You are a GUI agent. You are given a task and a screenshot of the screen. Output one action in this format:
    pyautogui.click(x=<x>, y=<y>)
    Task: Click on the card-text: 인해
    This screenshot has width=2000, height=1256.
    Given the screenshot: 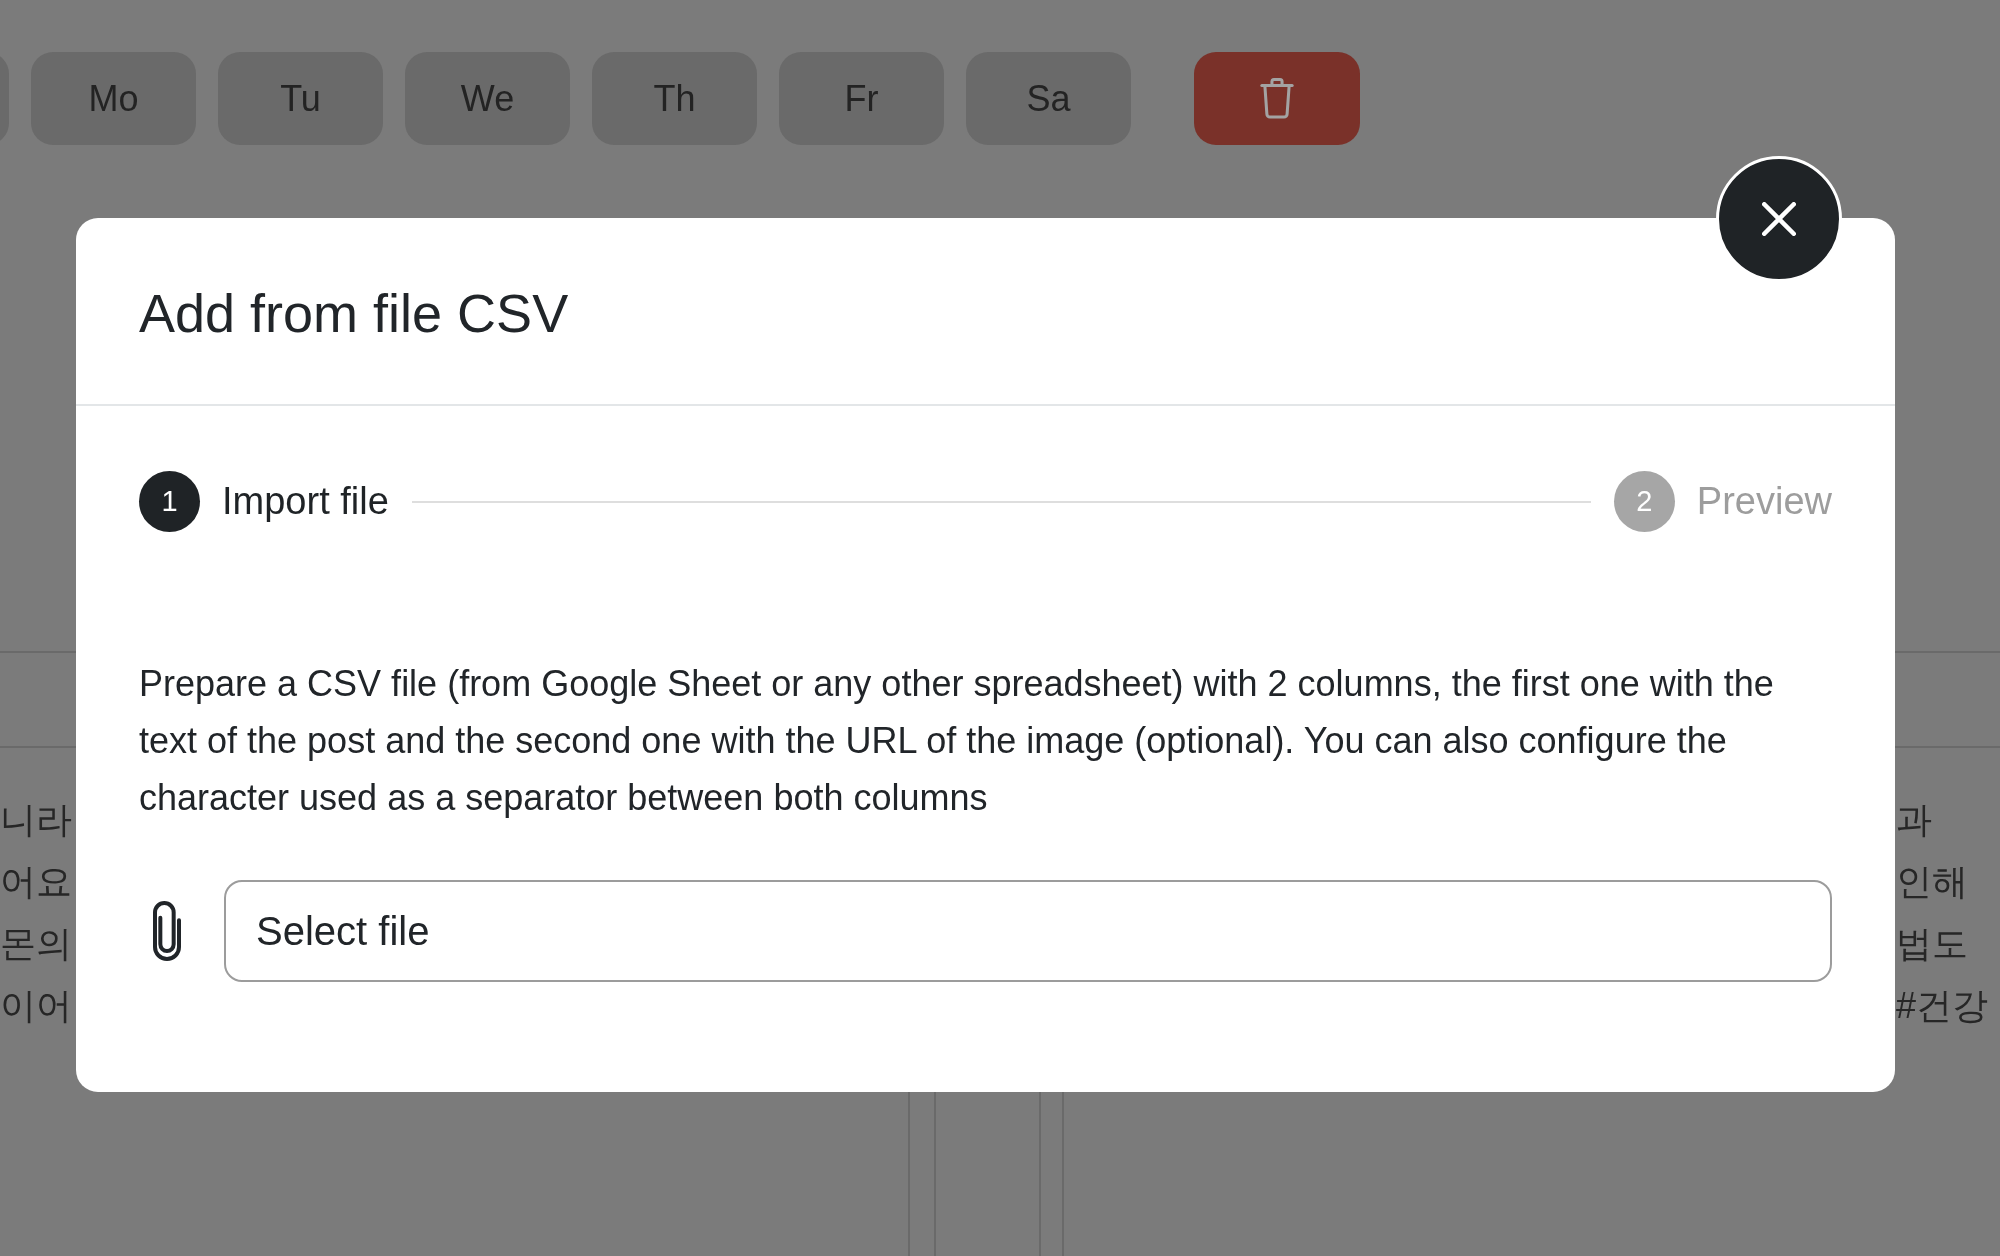 What is the action you would take?
    pyautogui.click(x=1932, y=882)
    